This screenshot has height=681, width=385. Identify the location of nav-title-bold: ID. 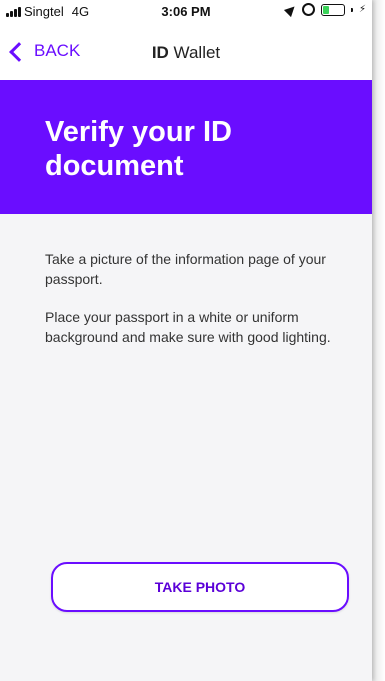
(160, 52).